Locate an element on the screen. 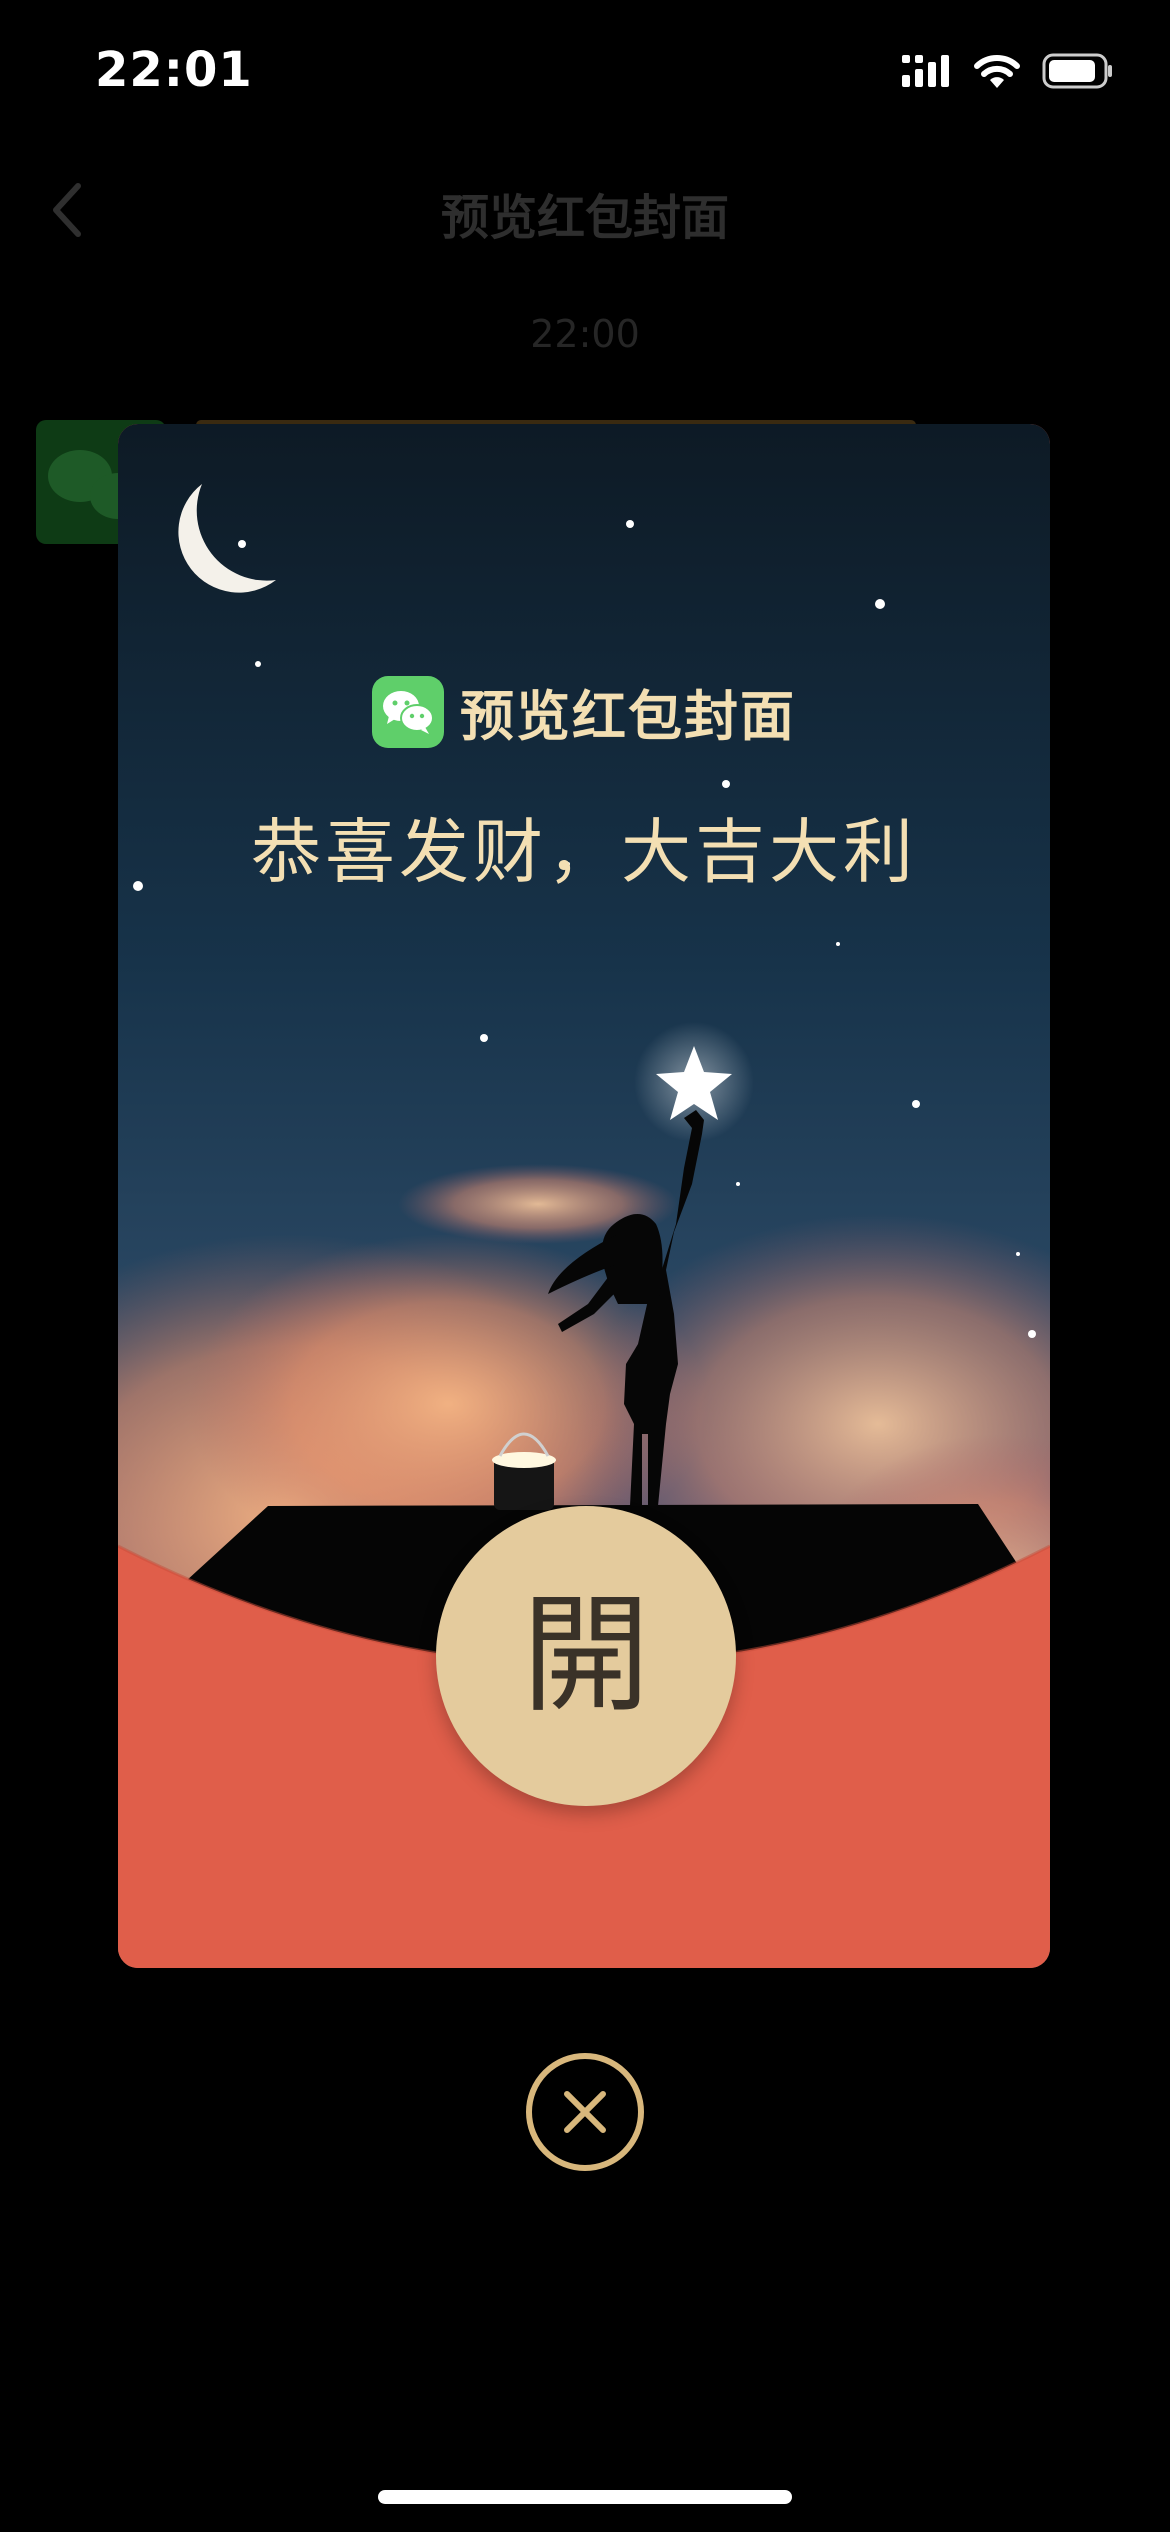  chat-time: 22:00 is located at coordinates (585, 334).